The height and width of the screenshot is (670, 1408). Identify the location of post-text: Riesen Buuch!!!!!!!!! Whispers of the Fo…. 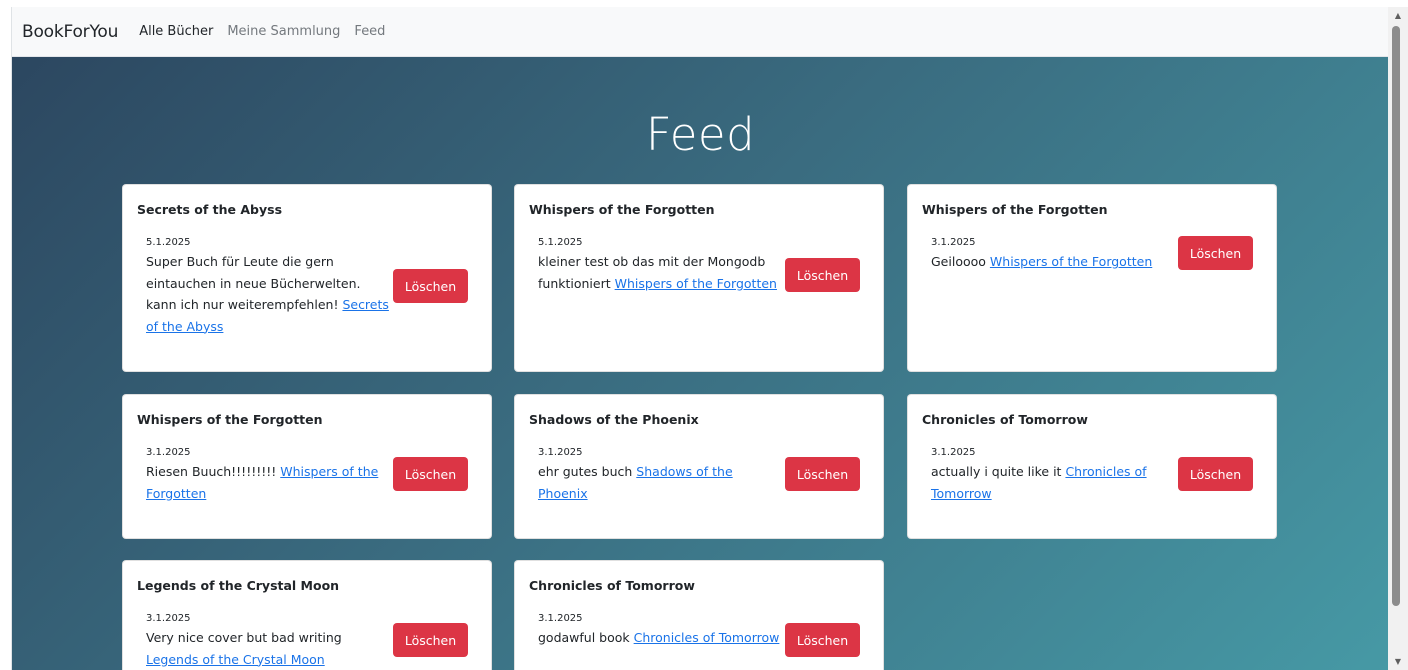
(269, 482).